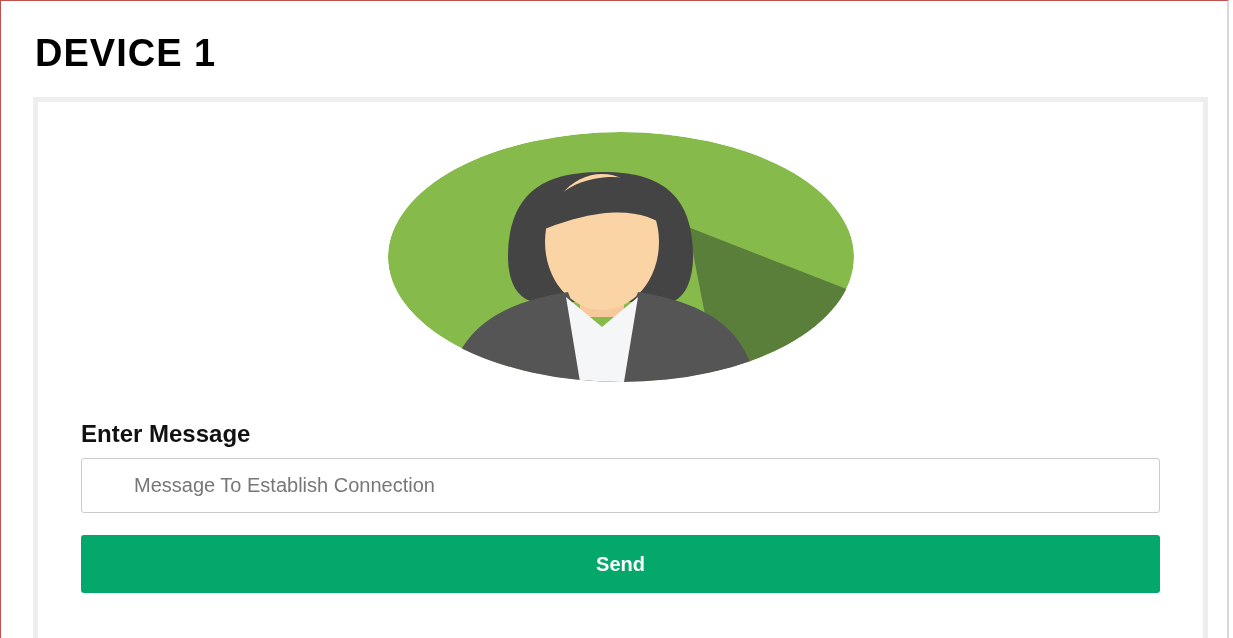 This screenshot has height=638, width=1233. Describe the element at coordinates (620, 485) in the screenshot. I see `message-input: Message To Establish Connection` at that location.